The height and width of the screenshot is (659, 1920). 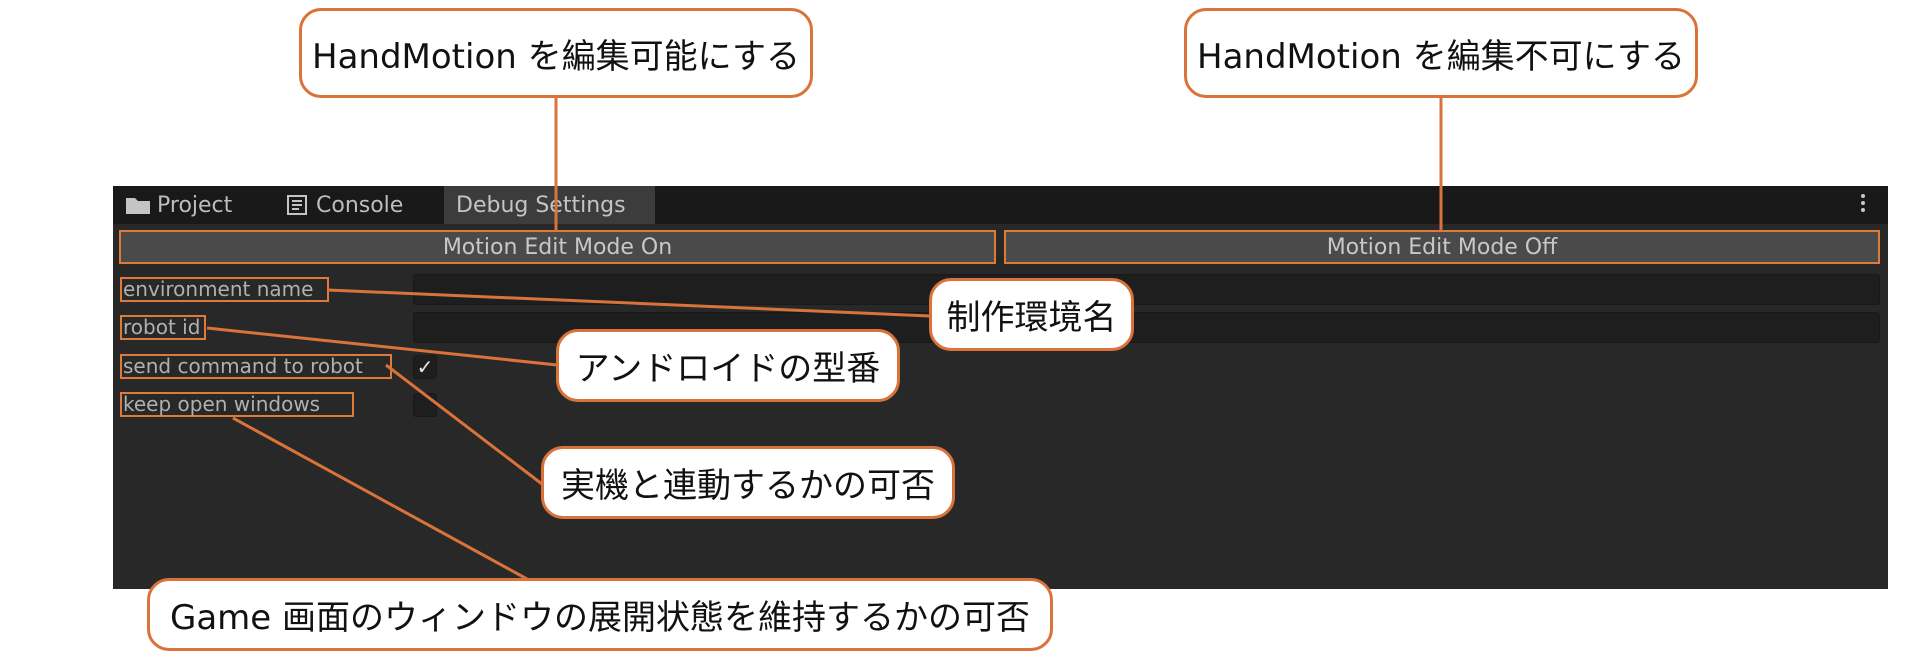 I want to click on tab-bar: Project Console Debug Settings, so click(x=1000, y=205).